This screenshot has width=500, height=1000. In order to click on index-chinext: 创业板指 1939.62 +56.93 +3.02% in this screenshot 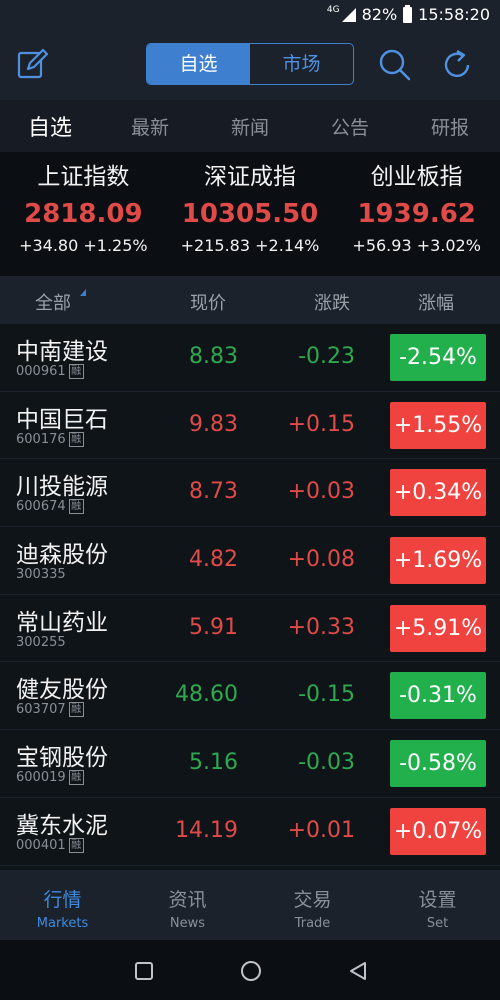, I will do `click(416, 214)`.